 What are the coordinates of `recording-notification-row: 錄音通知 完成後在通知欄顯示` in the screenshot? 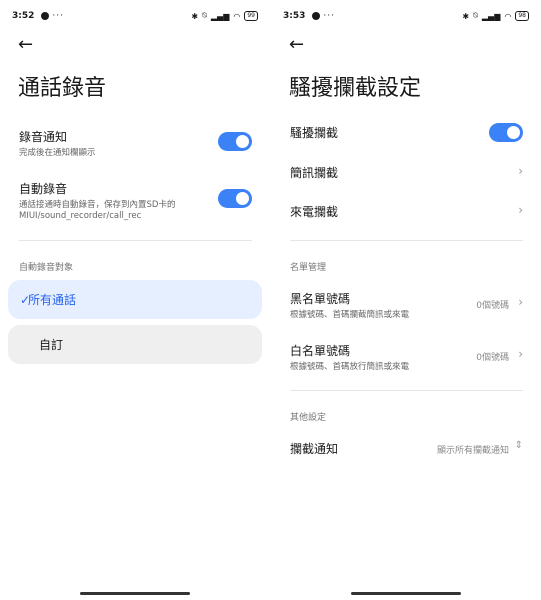 It's located at (135, 143).